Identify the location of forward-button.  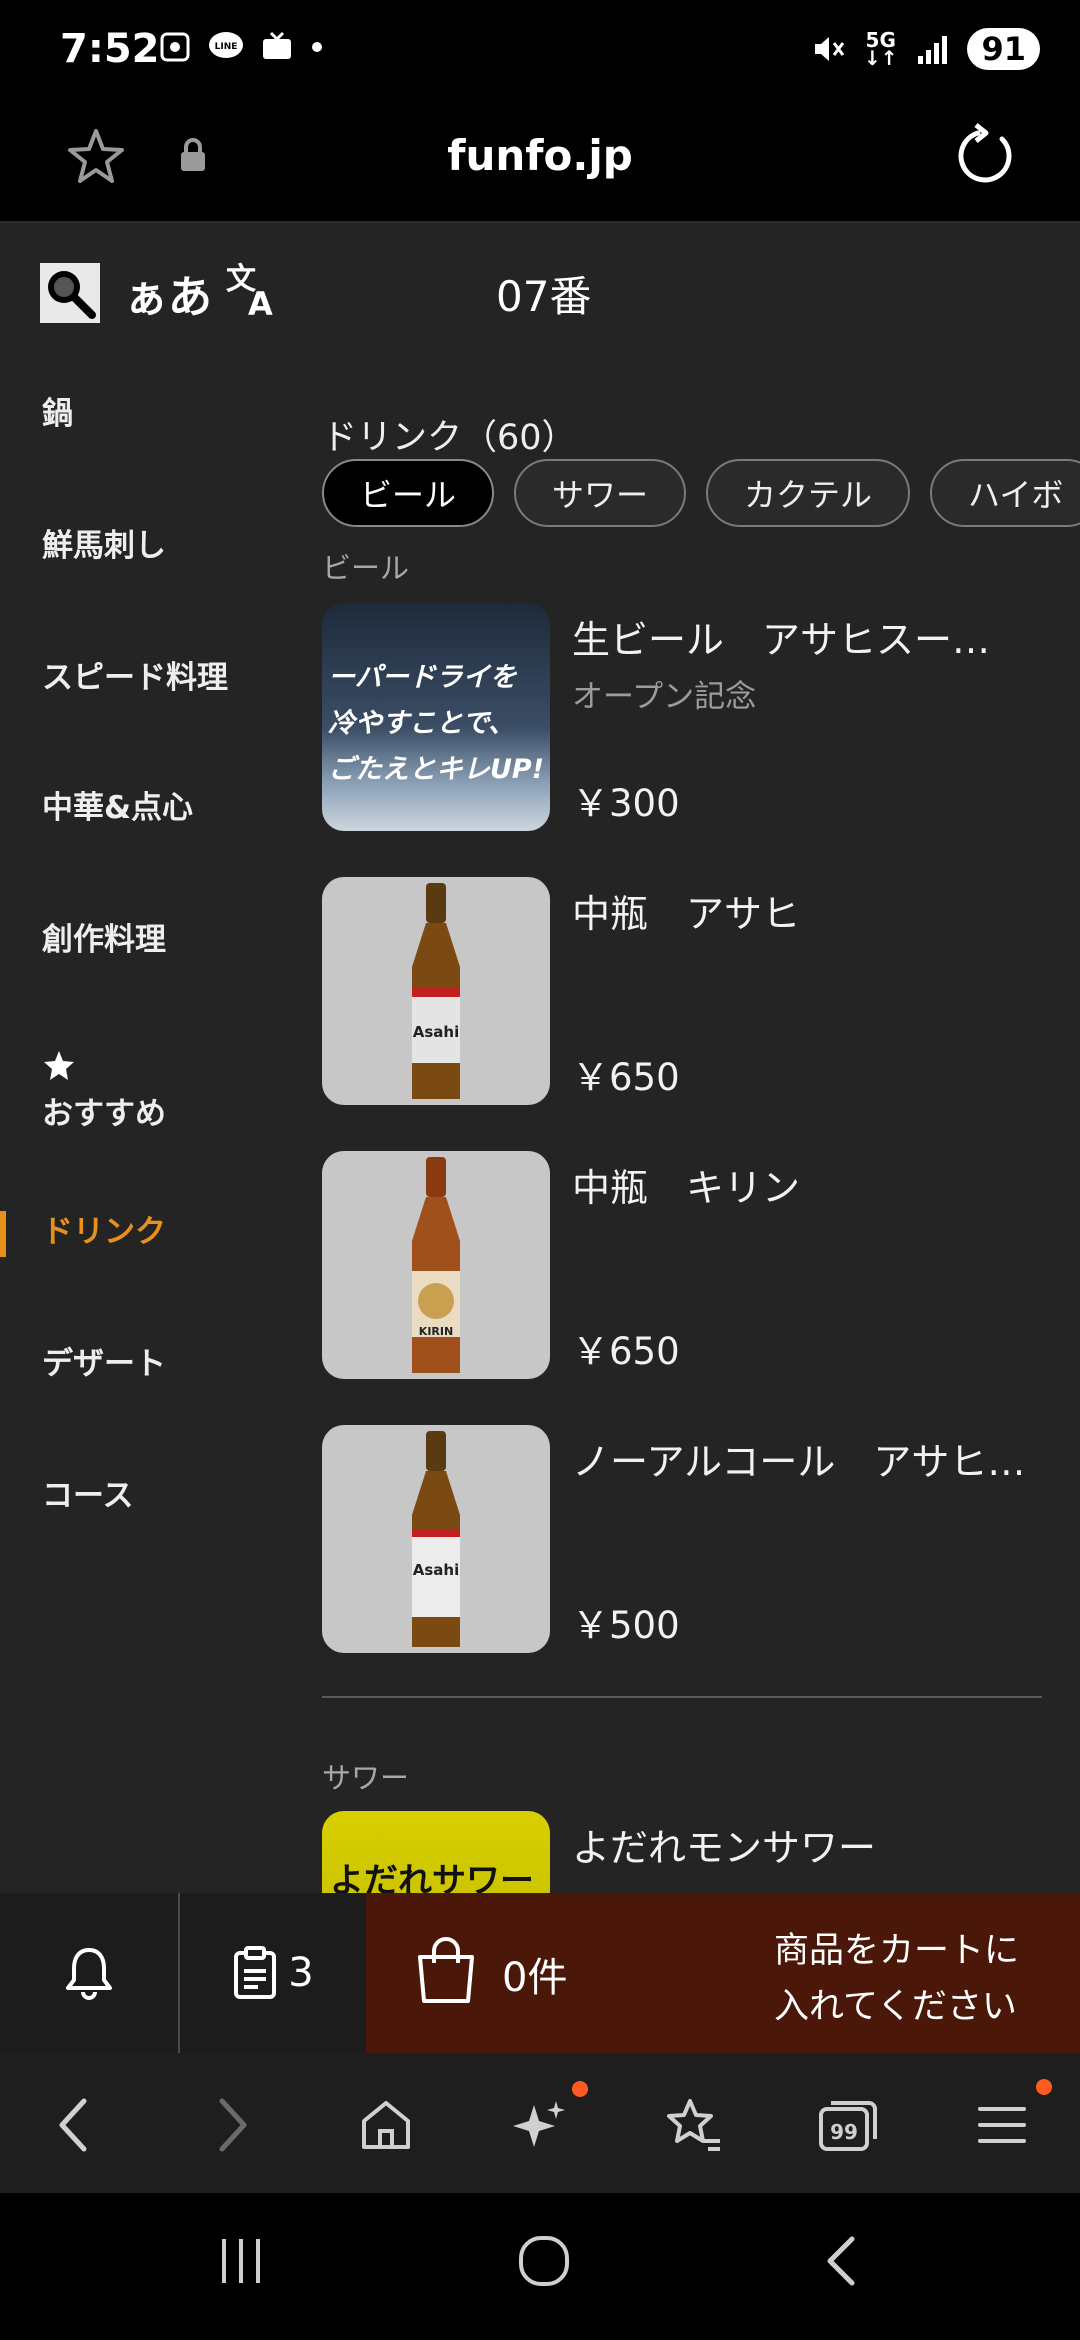
(232, 2125).